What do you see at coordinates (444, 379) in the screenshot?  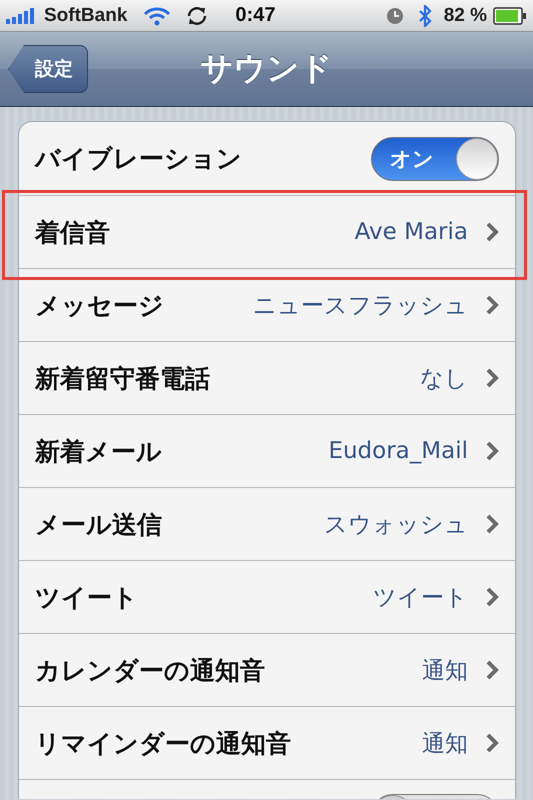 I see `row-value: なし` at bounding box center [444, 379].